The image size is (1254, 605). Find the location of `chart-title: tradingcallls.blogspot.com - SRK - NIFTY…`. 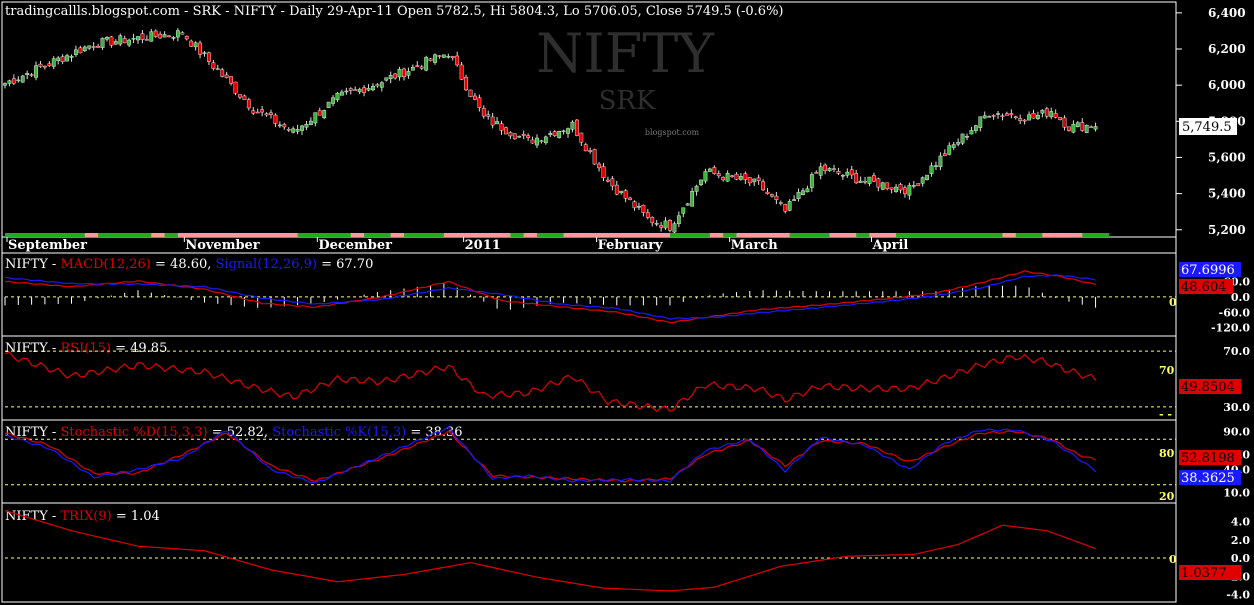

chart-title: tradingcallls.blogspot.com - SRK - NIFTY… is located at coordinates (394, 11).